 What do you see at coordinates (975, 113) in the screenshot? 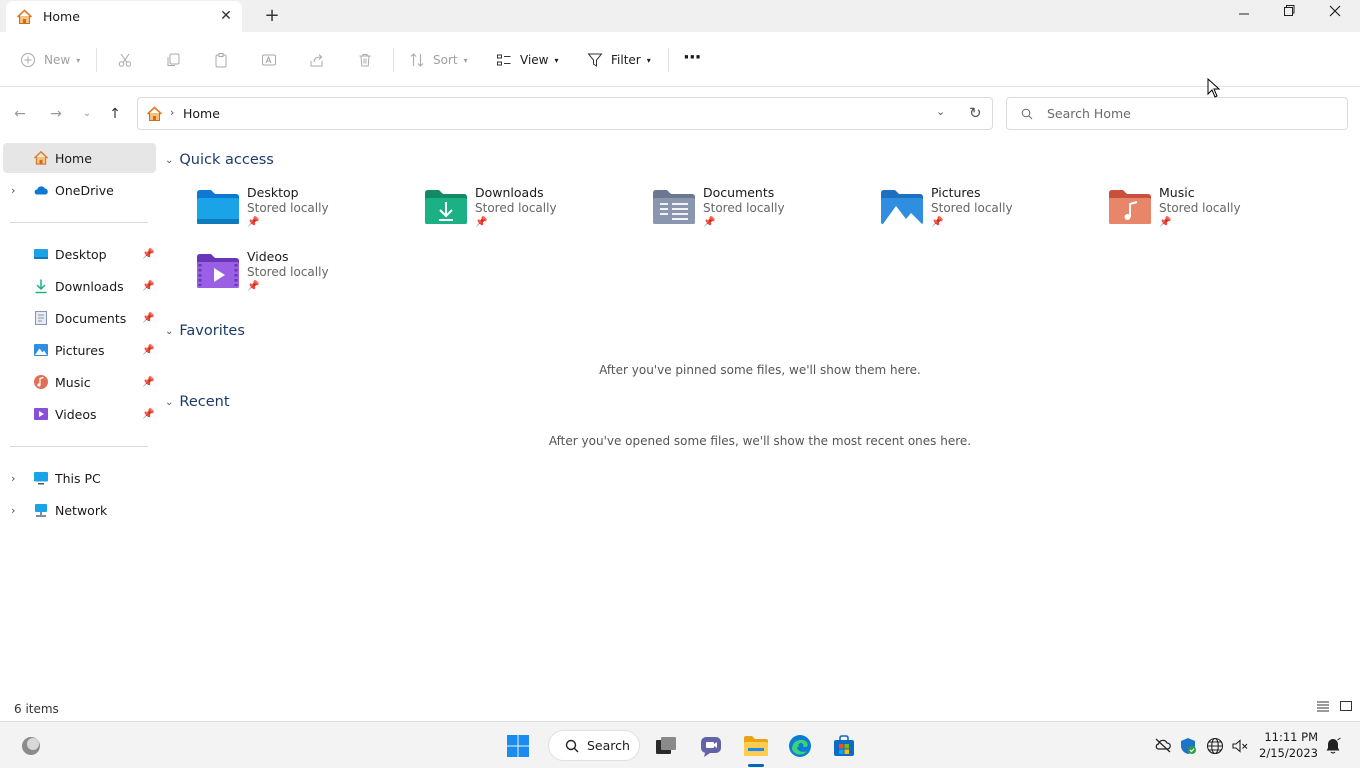
I see `refresh-icon: ↻` at bounding box center [975, 113].